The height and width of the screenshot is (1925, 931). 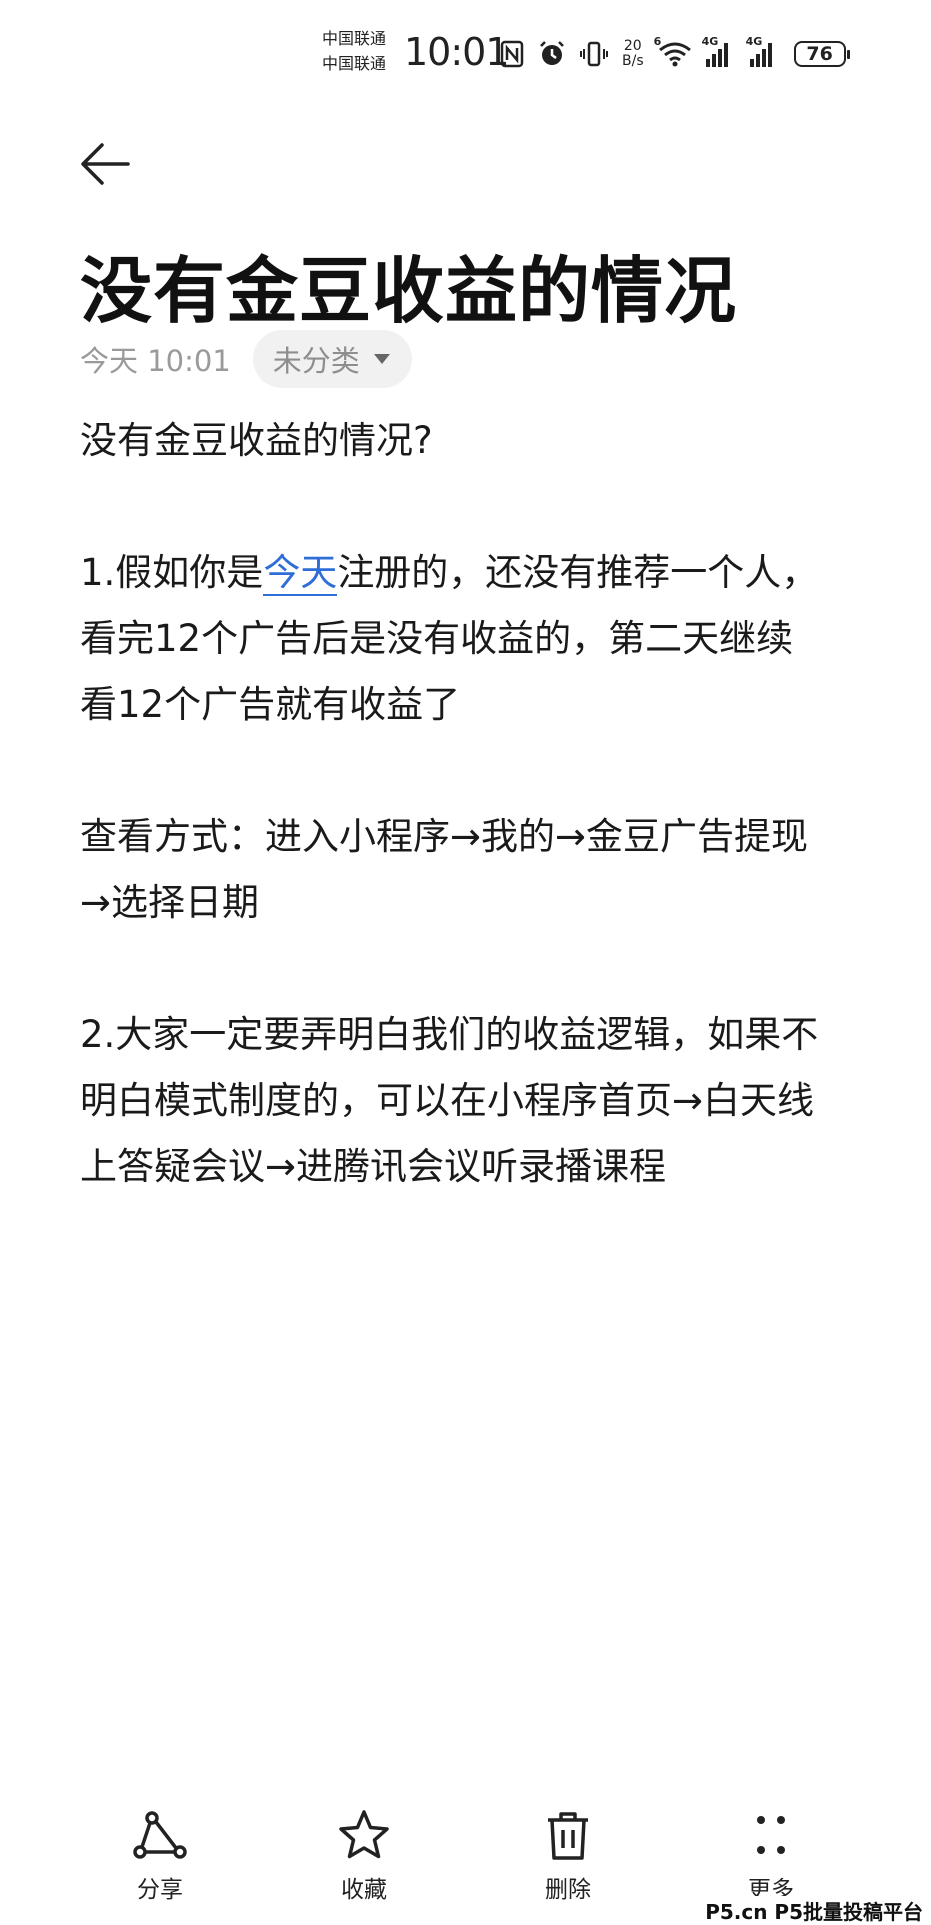 I want to click on body-line: 上答疑会议→进腾讯会议听录播课程, so click(x=373, y=1166).